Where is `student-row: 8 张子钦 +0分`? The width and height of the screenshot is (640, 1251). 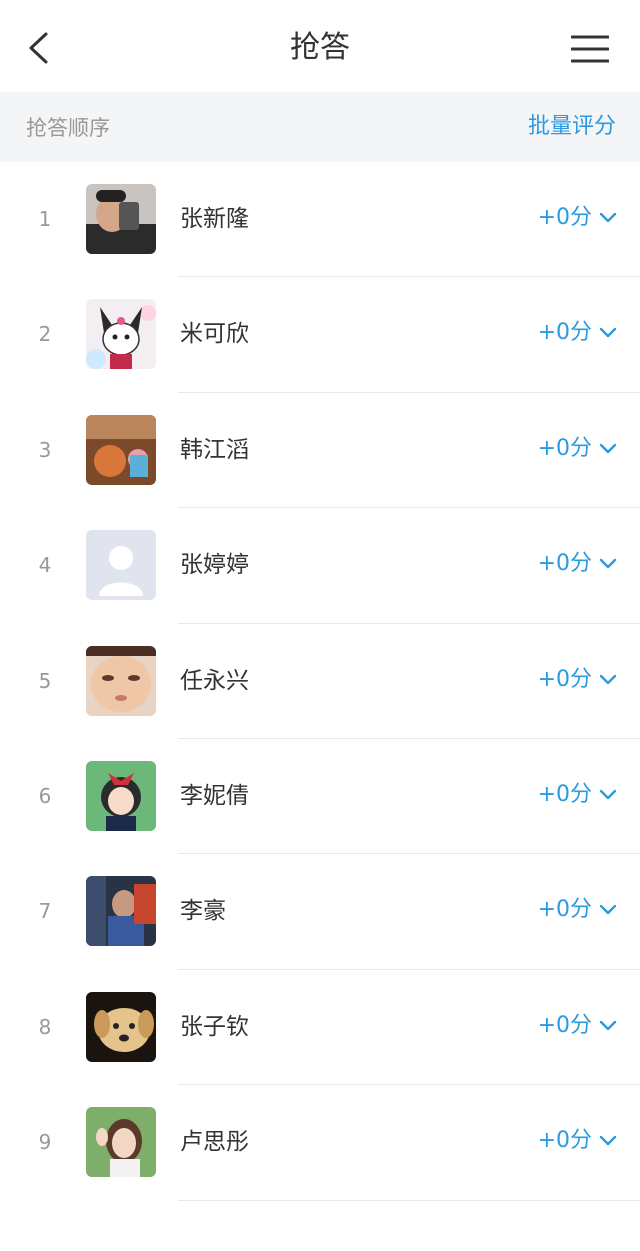 student-row: 8 张子钦 +0分 is located at coordinates (320, 1028).